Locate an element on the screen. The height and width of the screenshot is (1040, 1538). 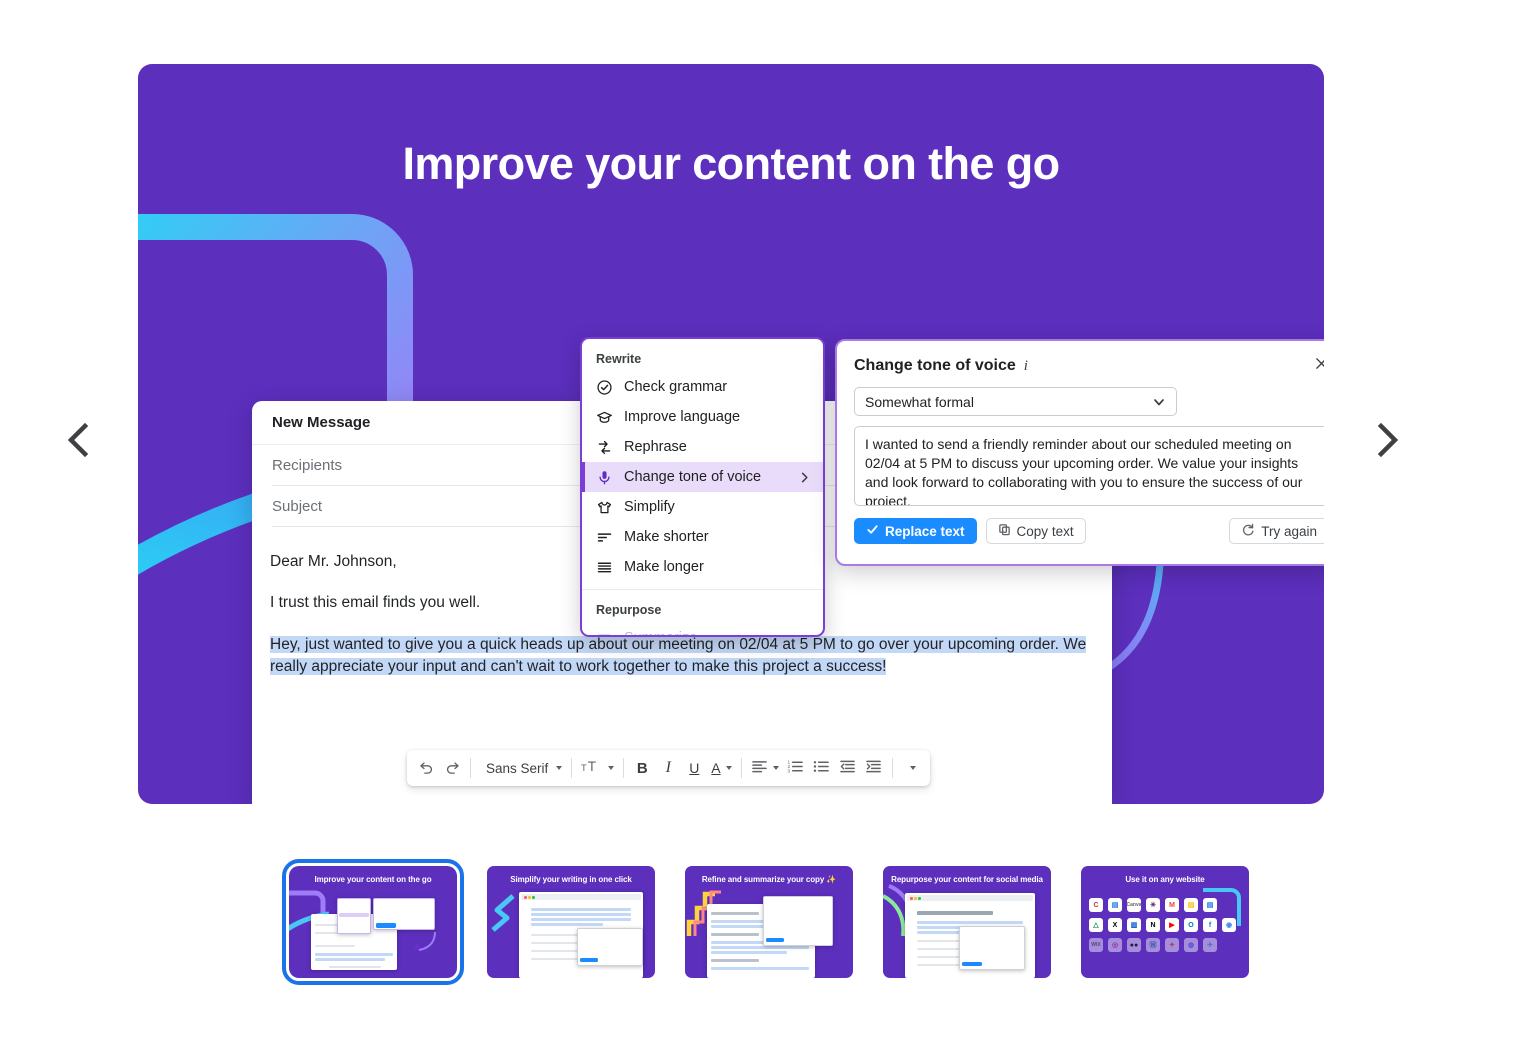
indent-increase-icon is located at coordinates (873, 768).